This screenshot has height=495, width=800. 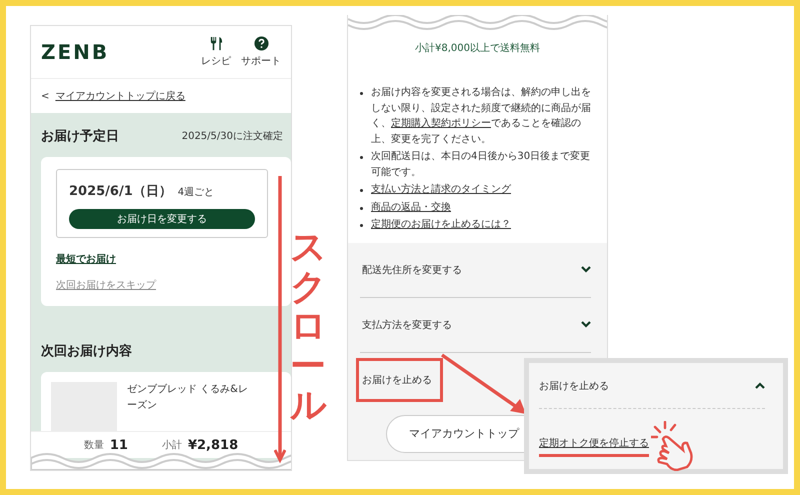 I want to click on scroll-annotation: スクロール, so click(x=308, y=327).